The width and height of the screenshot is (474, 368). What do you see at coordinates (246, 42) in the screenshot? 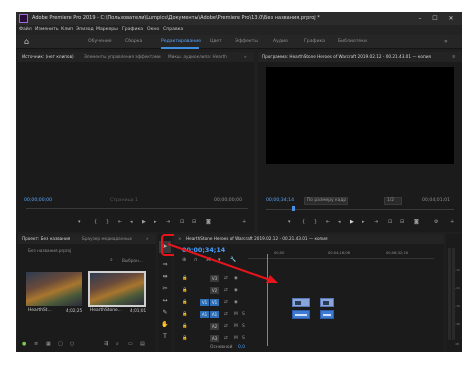
I see `tab-effects: Эффекты` at bounding box center [246, 42].